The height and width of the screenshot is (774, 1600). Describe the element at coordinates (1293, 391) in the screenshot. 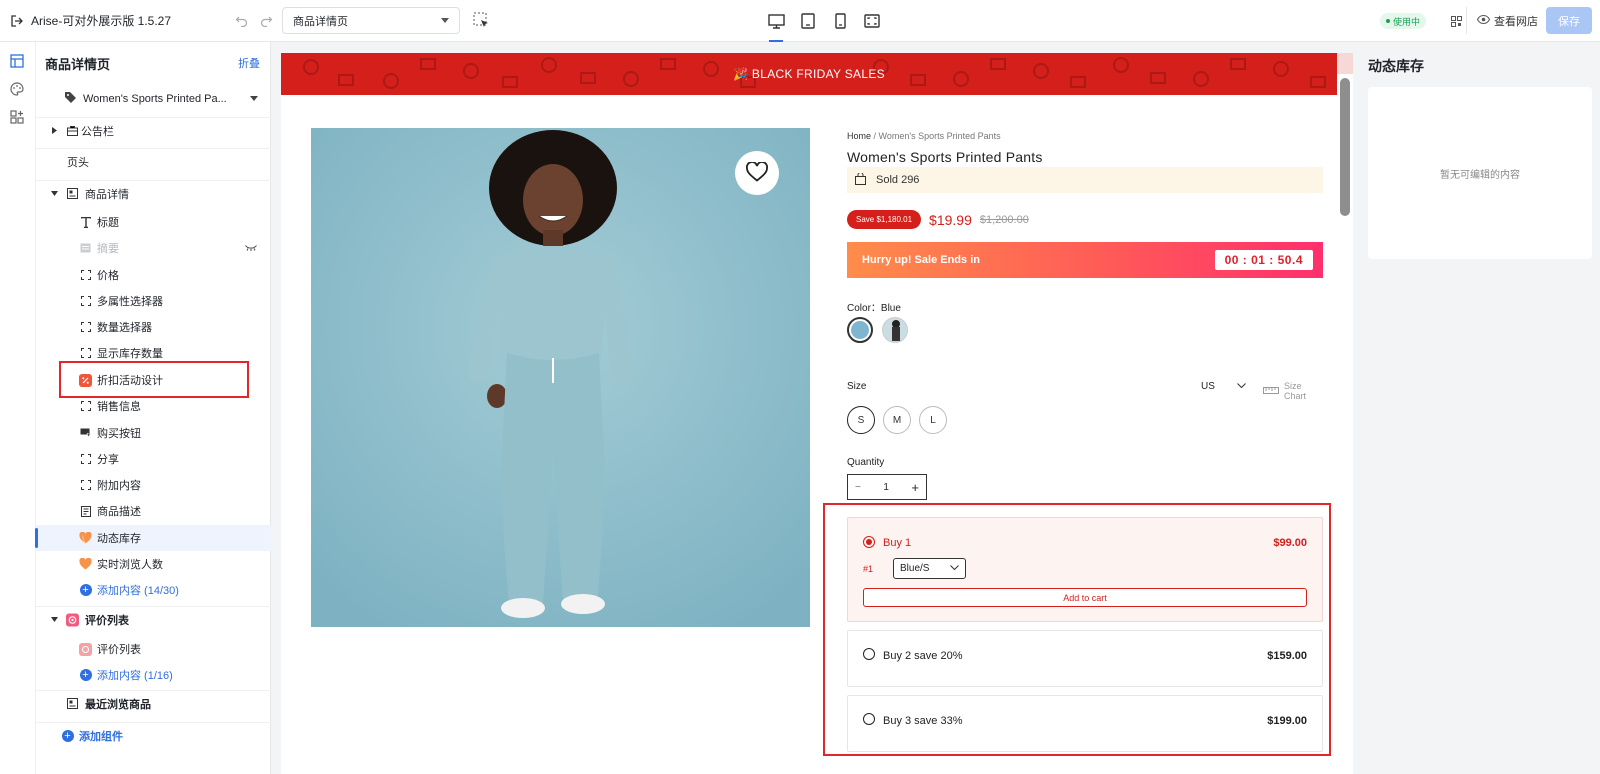

I see `size-chart-link: Size Chart` at that location.